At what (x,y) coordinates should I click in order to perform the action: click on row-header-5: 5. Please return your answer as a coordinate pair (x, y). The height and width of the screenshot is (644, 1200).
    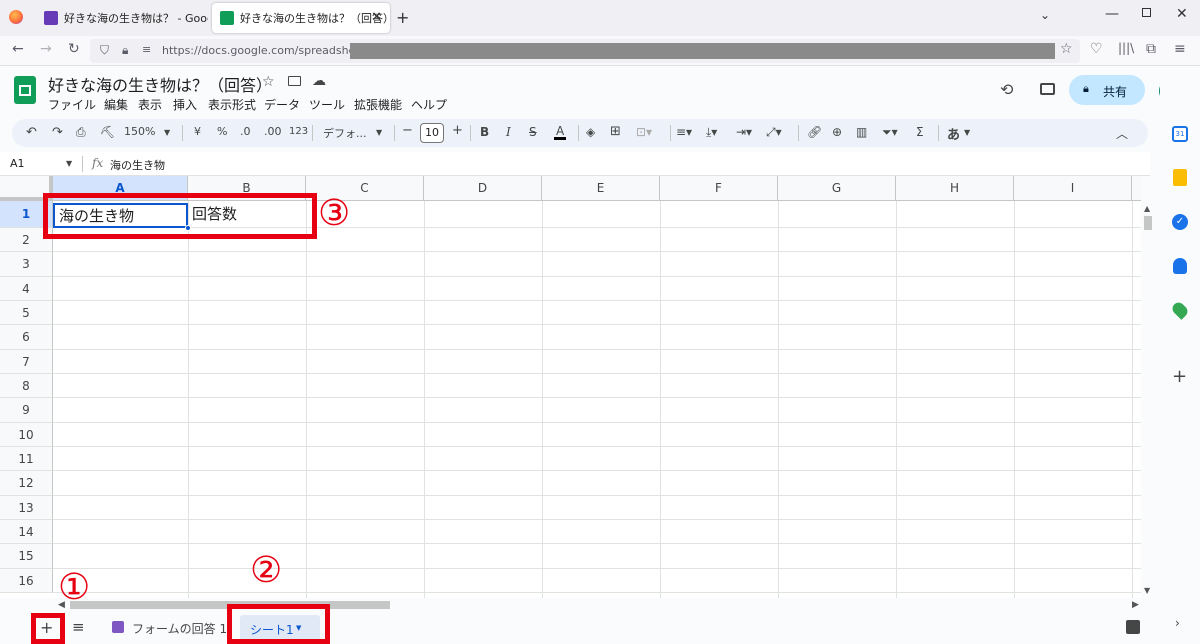
    Looking at the image, I should click on (26, 313).